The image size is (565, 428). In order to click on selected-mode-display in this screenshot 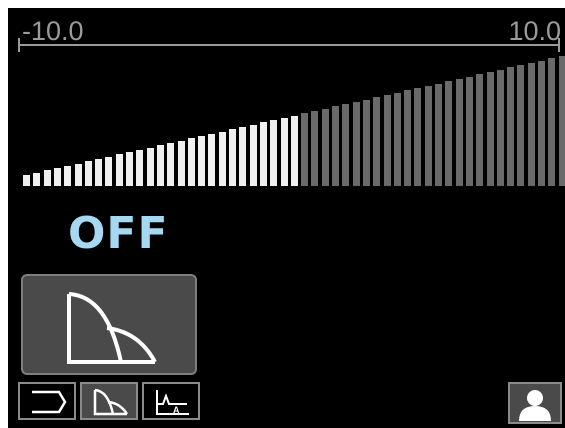, I will do `click(109, 324)`.